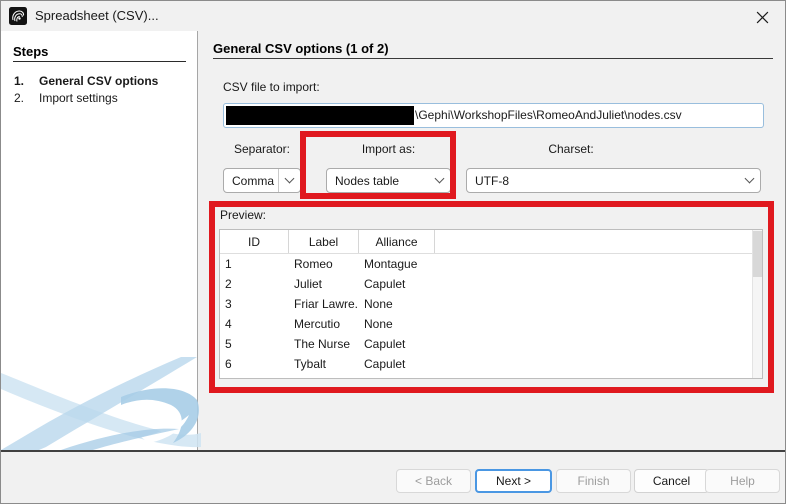 Image resolution: width=786 pixels, height=504 pixels. Describe the element at coordinates (491, 264) in the screenshot. I see `table-row: 1 Romeo Montague` at that location.